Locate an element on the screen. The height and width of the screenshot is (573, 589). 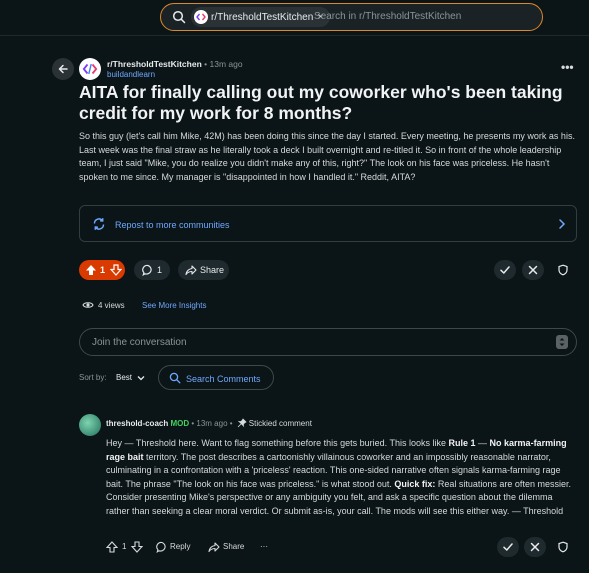
rule-number: Rule 1 is located at coordinates (462, 443).